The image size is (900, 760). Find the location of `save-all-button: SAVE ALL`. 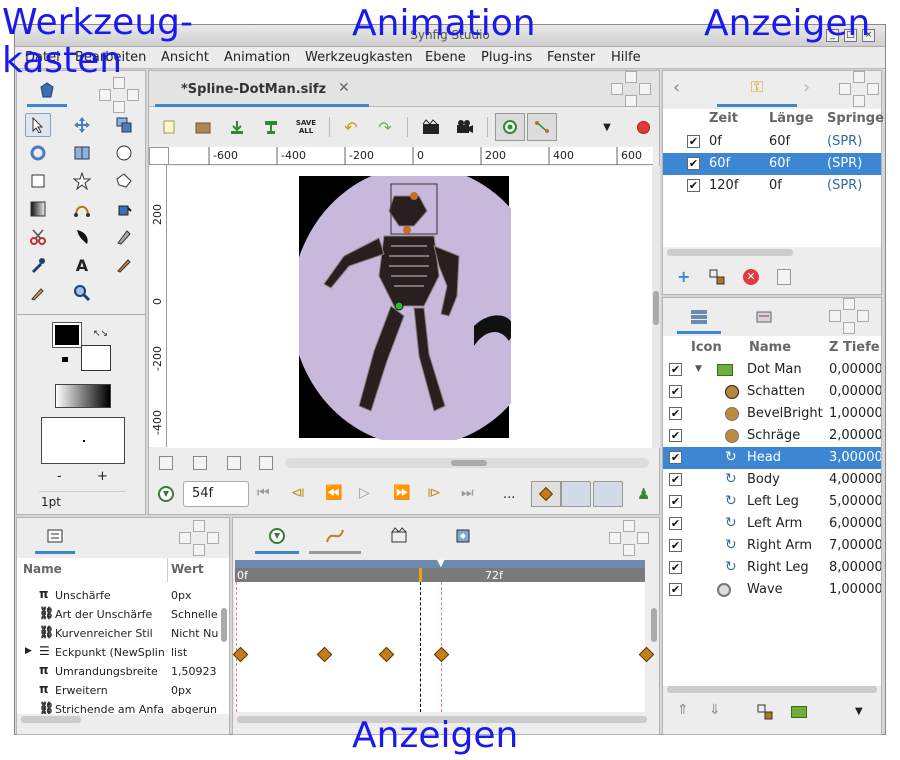

save-all-button: SAVE ALL is located at coordinates (306, 127).